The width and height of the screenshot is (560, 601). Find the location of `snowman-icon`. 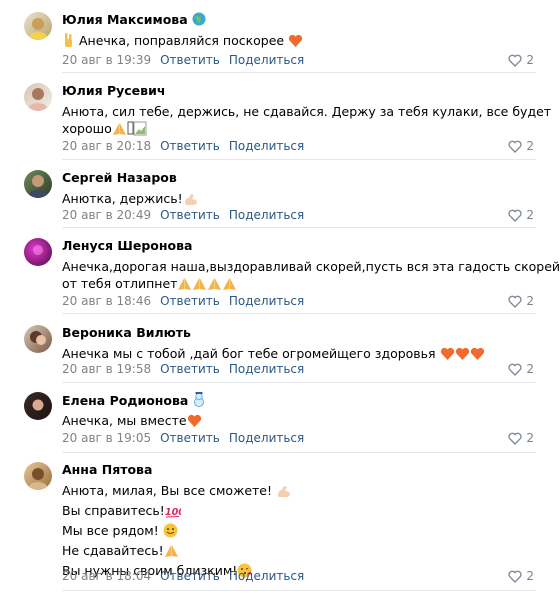

snowman-icon is located at coordinates (199, 401).